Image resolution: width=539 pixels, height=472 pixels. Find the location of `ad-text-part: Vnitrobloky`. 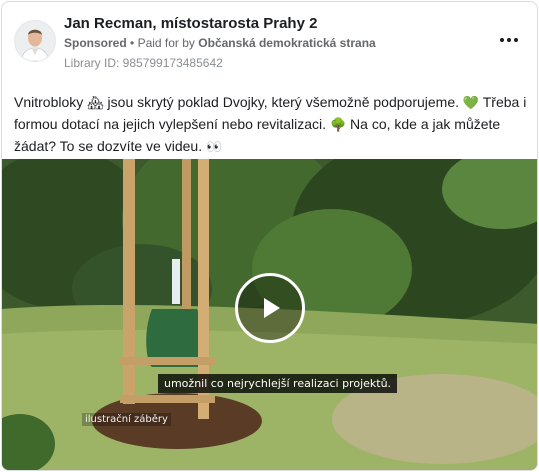

ad-text-part: Vnitrobloky is located at coordinates (51, 102).